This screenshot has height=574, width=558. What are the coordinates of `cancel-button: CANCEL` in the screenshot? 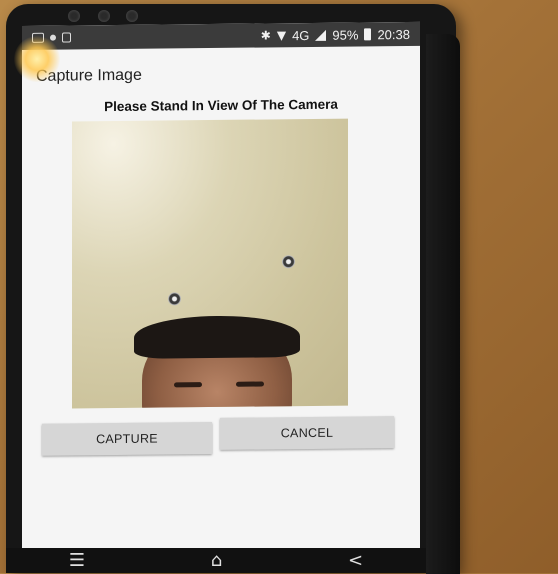 It's located at (307, 433).